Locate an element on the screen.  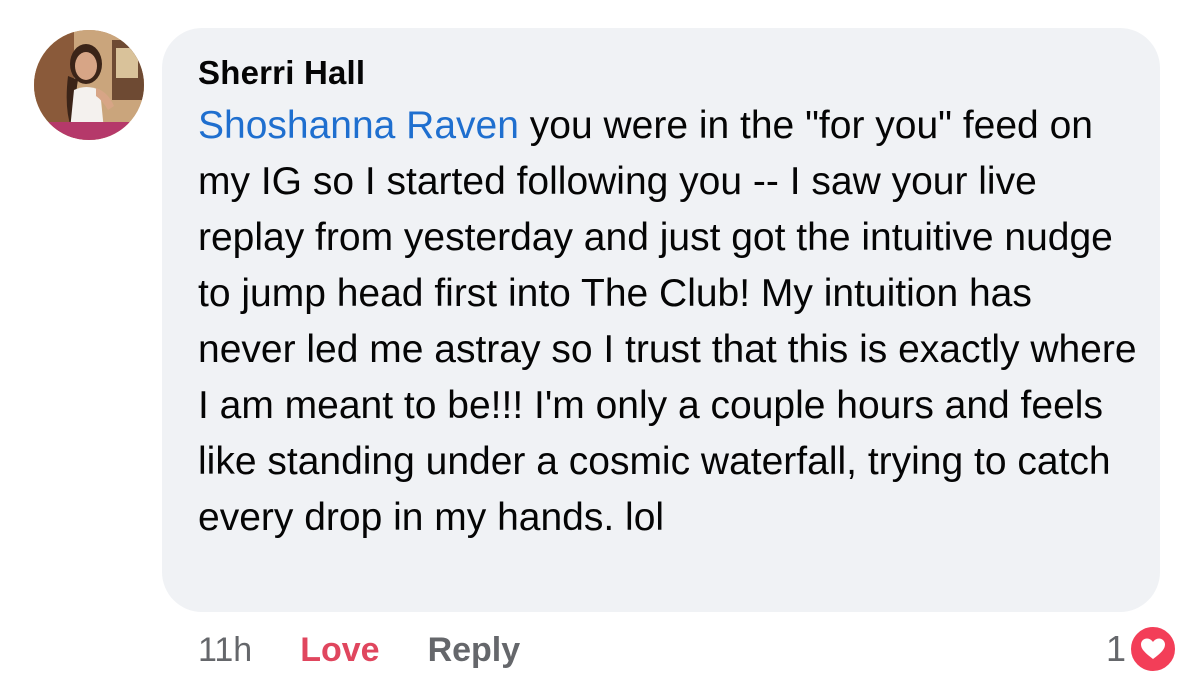
comment-actions: 11h Love Reply is located at coordinates (359, 650).